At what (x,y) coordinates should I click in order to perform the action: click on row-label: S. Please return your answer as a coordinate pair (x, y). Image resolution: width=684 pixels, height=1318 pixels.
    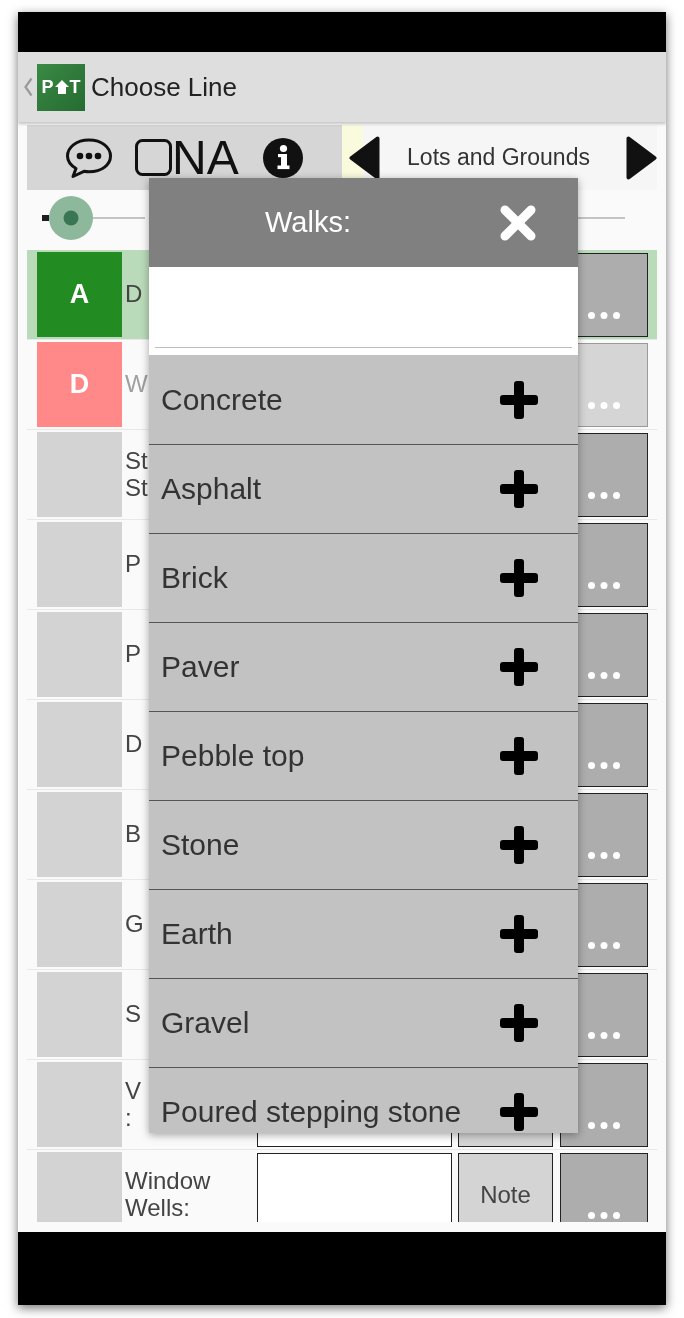
    Looking at the image, I should click on (133, 1014).